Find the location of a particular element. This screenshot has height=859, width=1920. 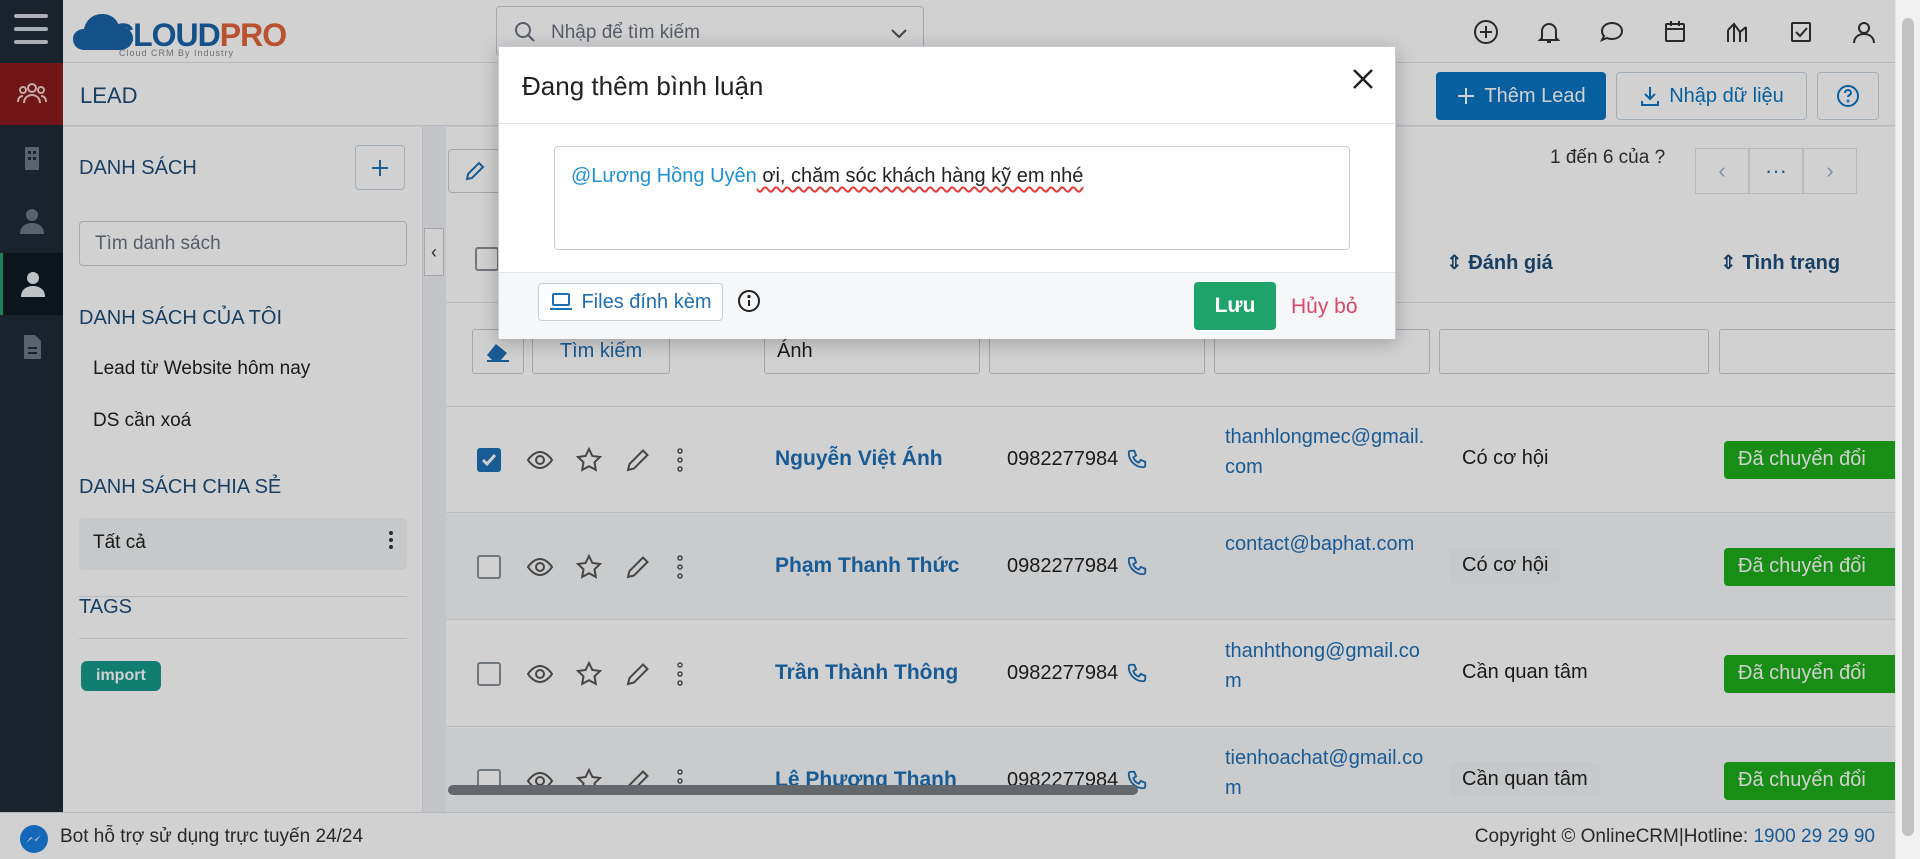

attach-files-label: Files đính kèm is located at coordinates (646, 301).